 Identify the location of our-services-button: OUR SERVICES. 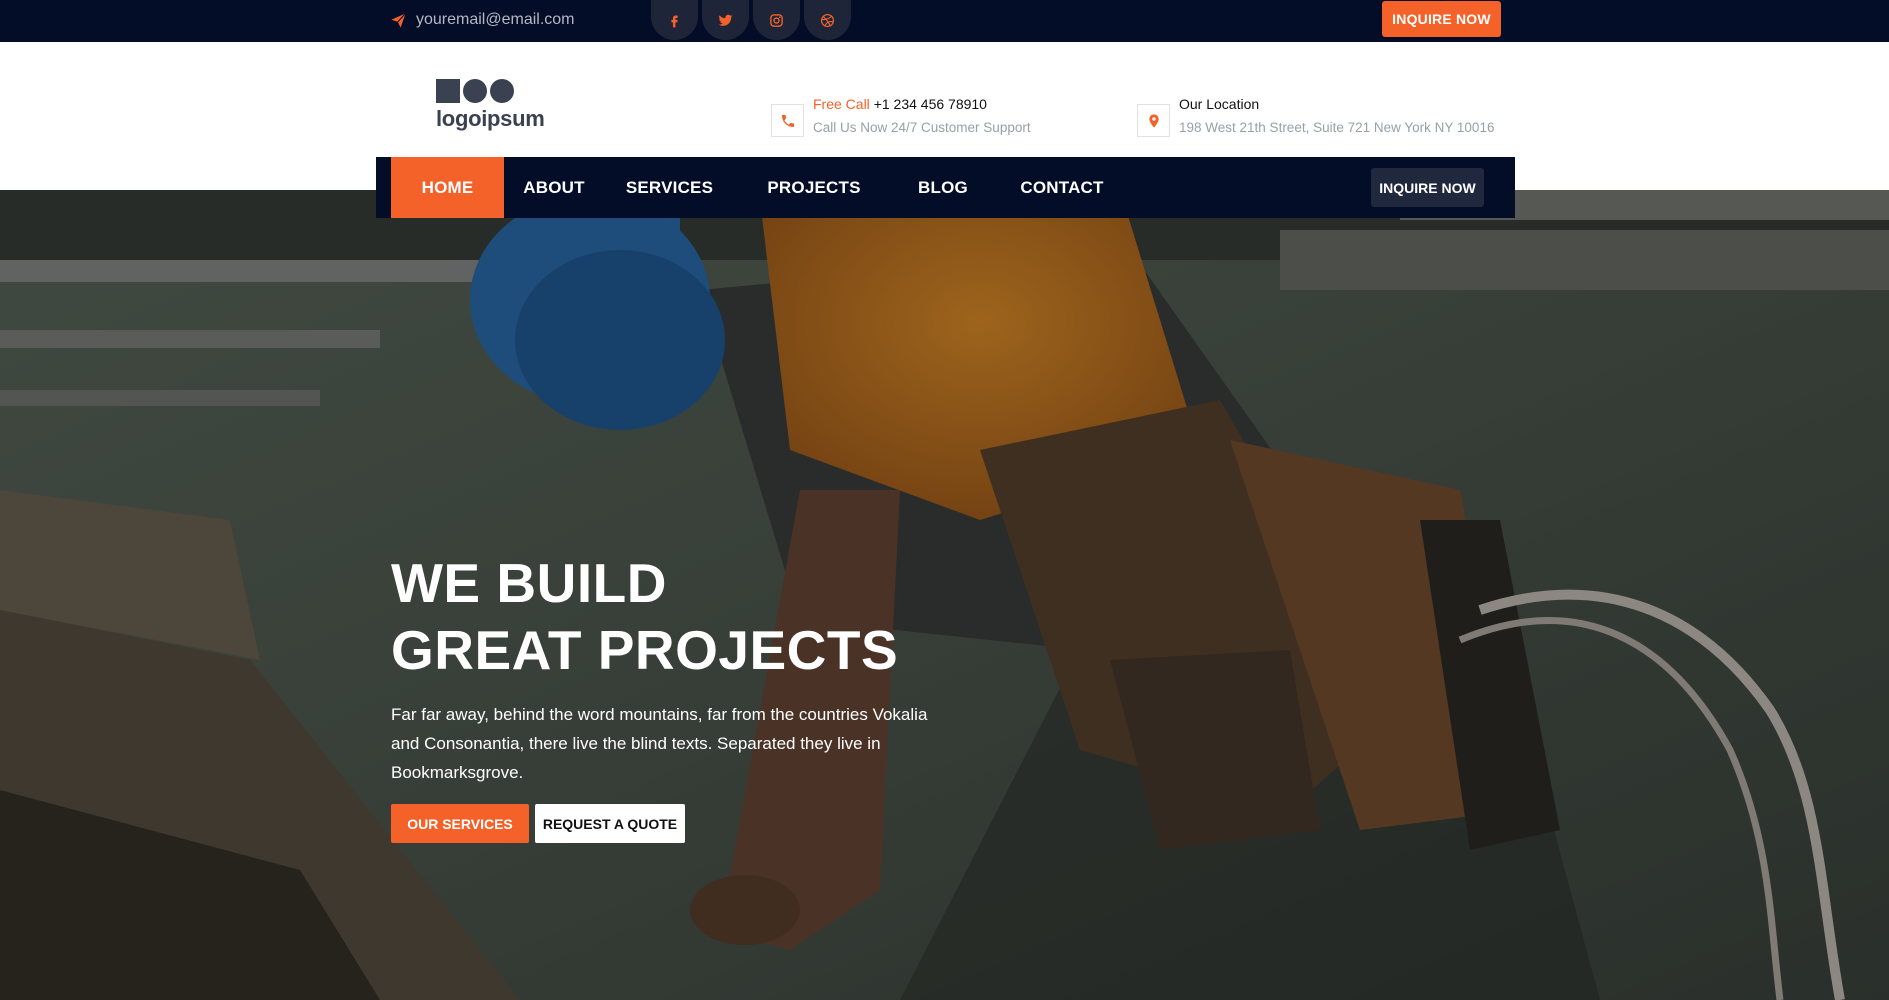
(460, 823).